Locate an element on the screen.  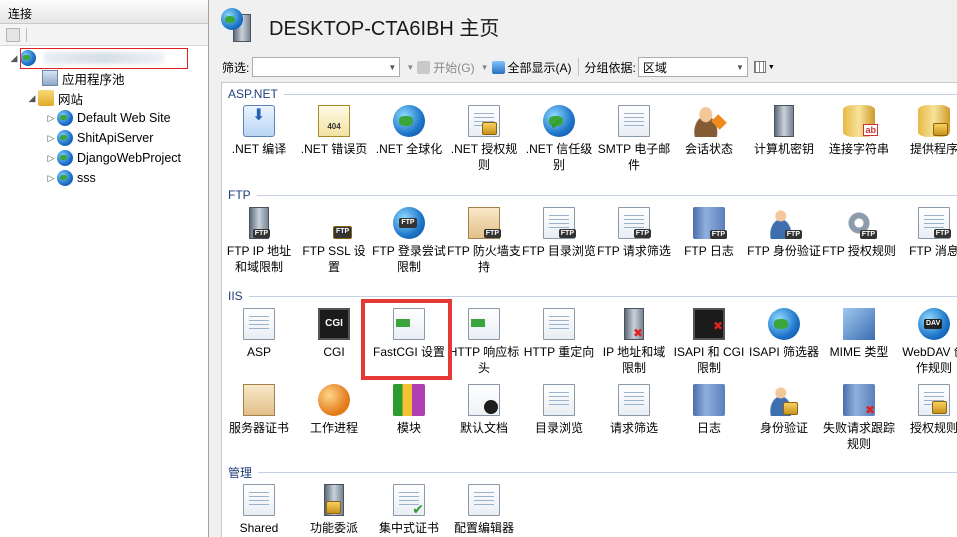
feature-label: 模块 is located at coordinates (408, 428).